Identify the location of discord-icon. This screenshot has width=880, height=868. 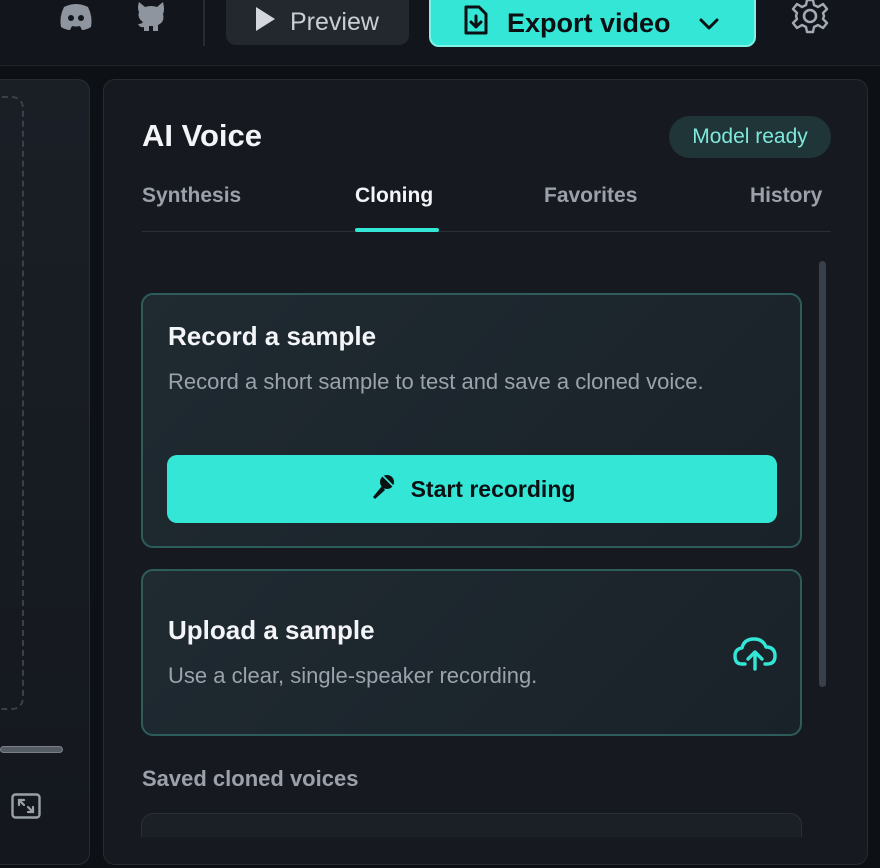
(76, 16).